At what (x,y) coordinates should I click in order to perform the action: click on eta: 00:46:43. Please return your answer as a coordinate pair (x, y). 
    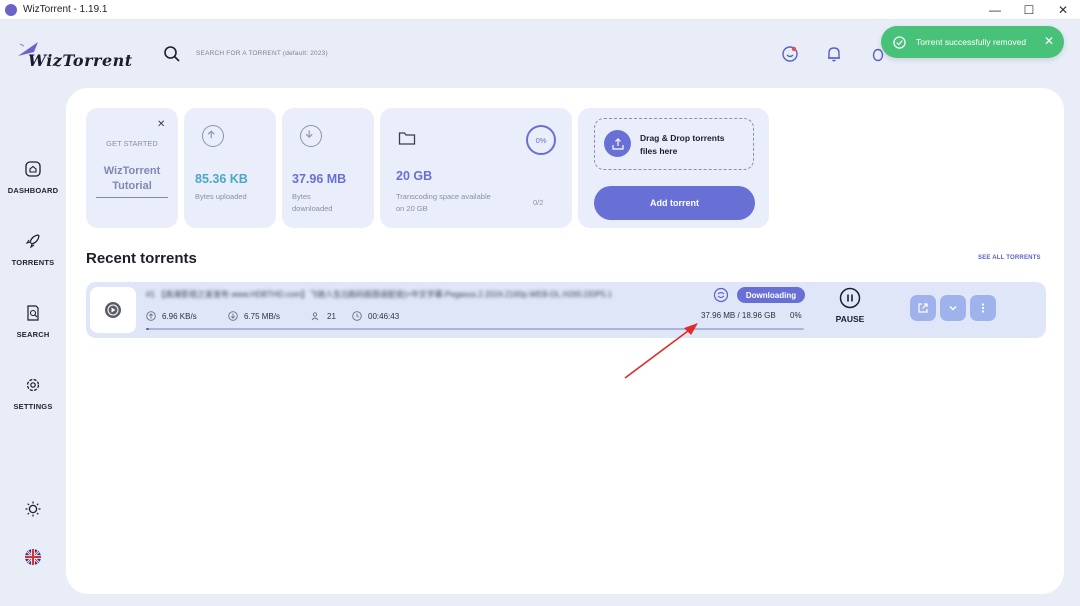
    Looking at the image, I should click on (375, 316).